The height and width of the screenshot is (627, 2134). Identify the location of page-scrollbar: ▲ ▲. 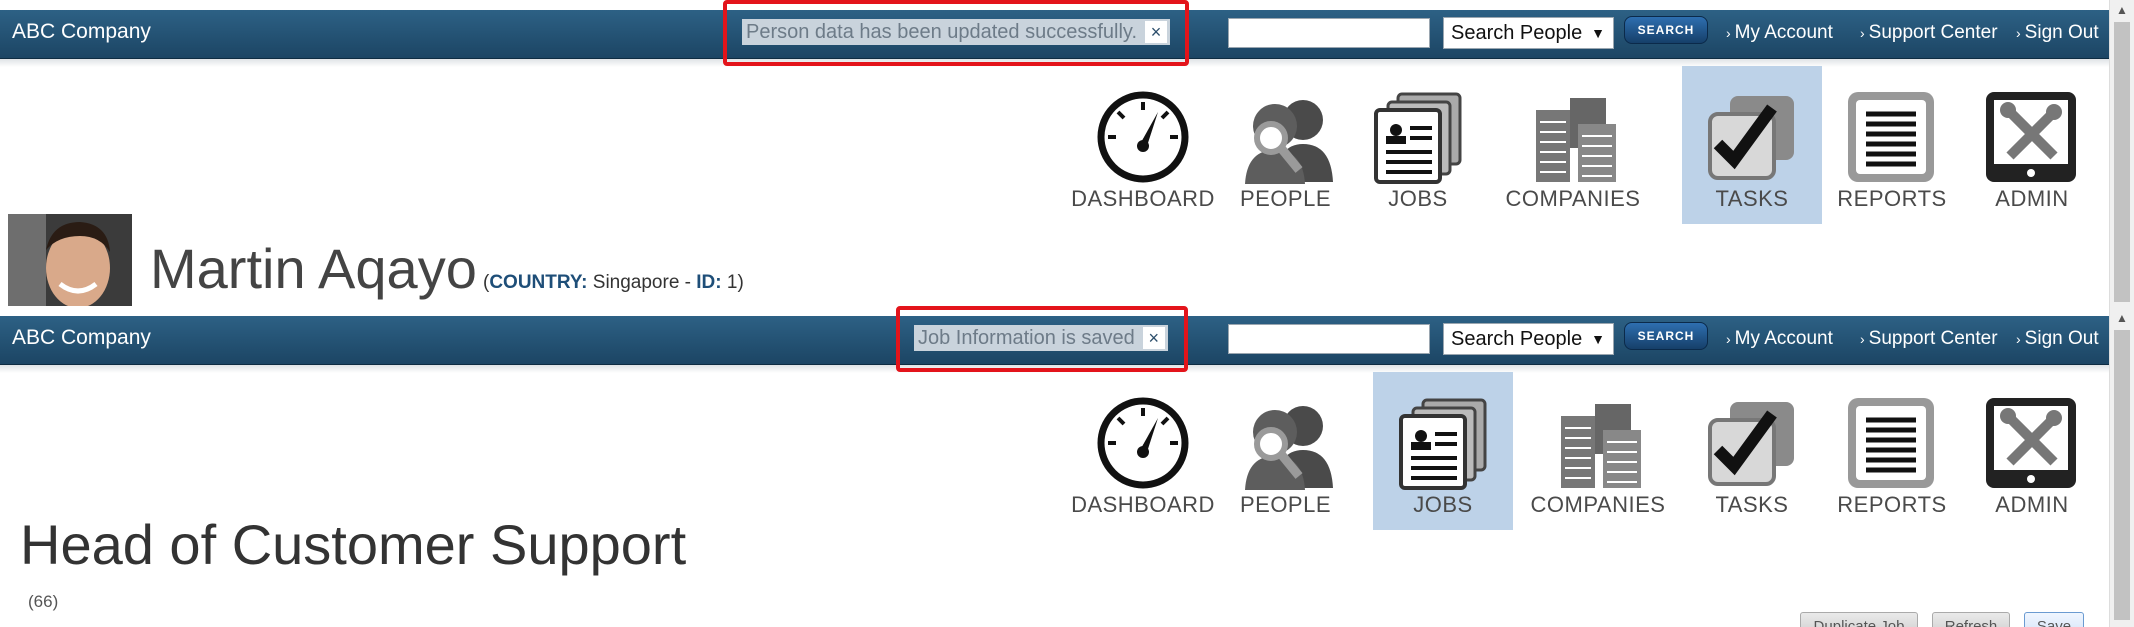
(2121, 313).